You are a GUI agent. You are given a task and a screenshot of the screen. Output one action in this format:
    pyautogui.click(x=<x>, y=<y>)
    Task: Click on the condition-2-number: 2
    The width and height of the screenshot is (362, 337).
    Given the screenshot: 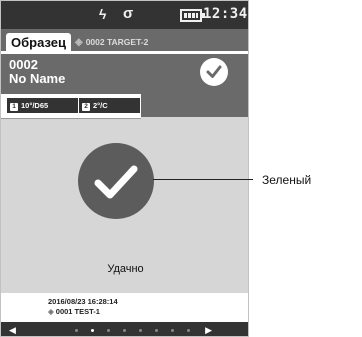 What is the action you would take?
    pyautogui.click(x=86, y=107)
    